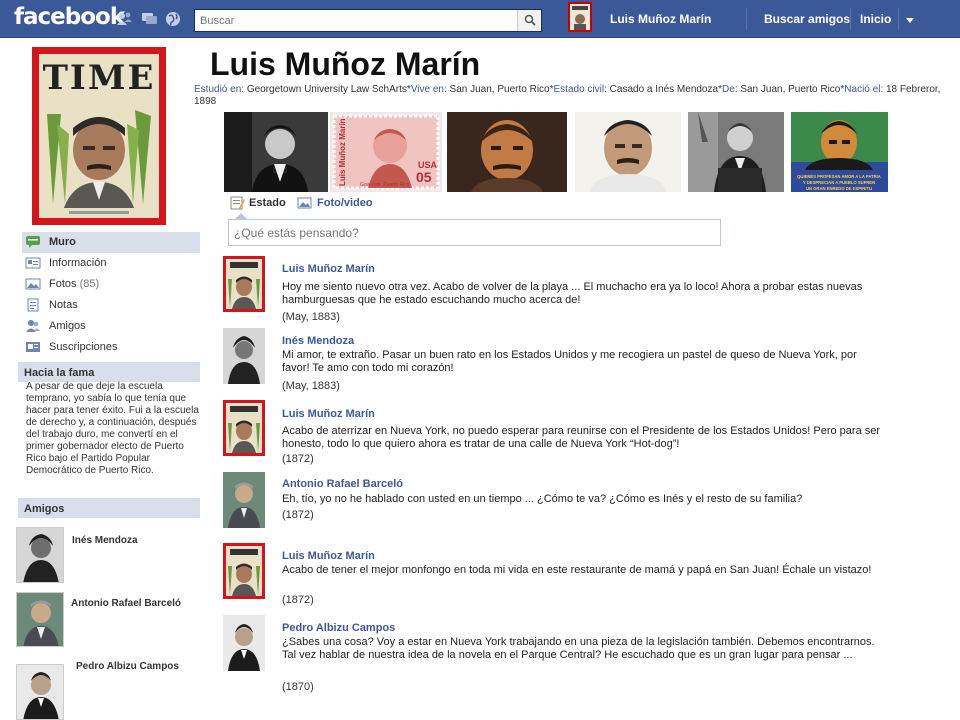 Image resolution: width=960 pixels, height=720 pixels. Describe the element at coordinates (105, 540) in the screenshot. I see `friend-name: Inés Mendoza` at that location.